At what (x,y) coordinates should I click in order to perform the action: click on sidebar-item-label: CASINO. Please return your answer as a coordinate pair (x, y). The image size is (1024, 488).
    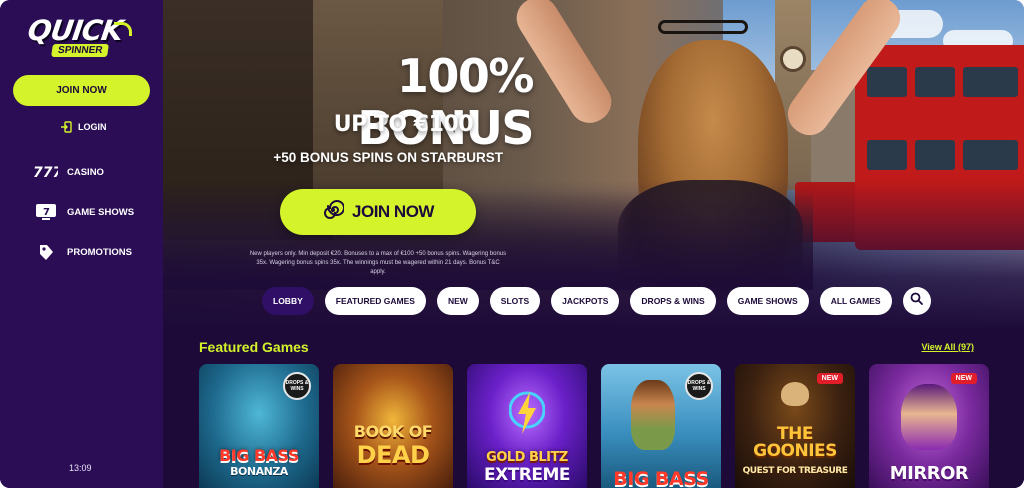
    Looking at the image, I should click on (85, 172).